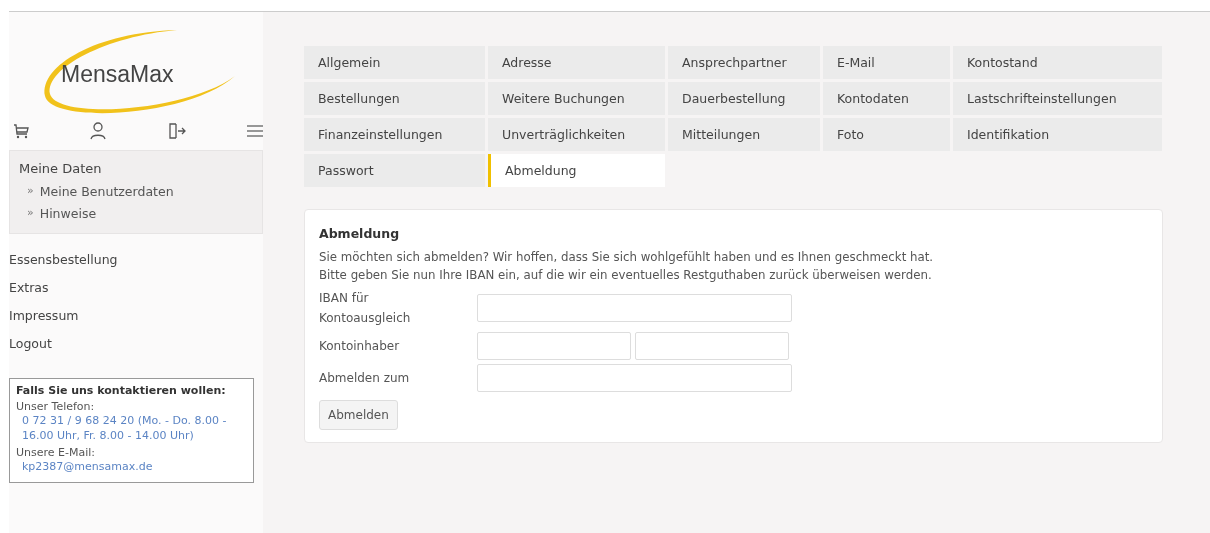 Image resolution: width=1210 pixels, height=533 pixels. I want to click on submit-button: Abmelden, so click(358, 415).